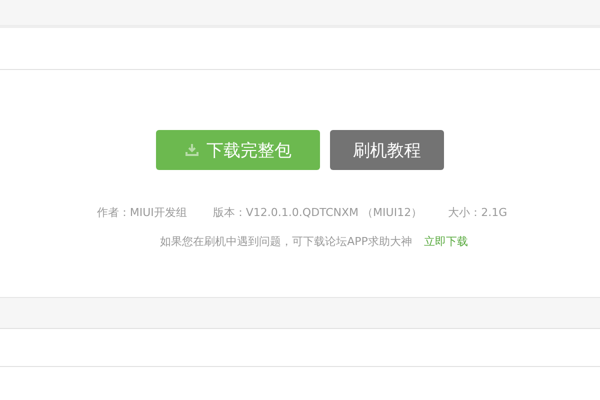  What do you see at coordinates (191, 150) in the screenshot?
I see `download-icon` at bounding box center [191, 150].